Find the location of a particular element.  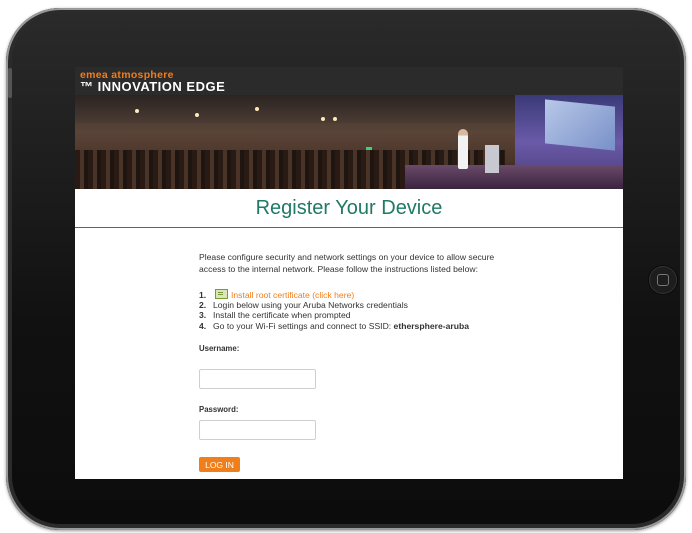

brand-tagline: ™ INNOVATION EDGE is located at coordinates (153, 86).